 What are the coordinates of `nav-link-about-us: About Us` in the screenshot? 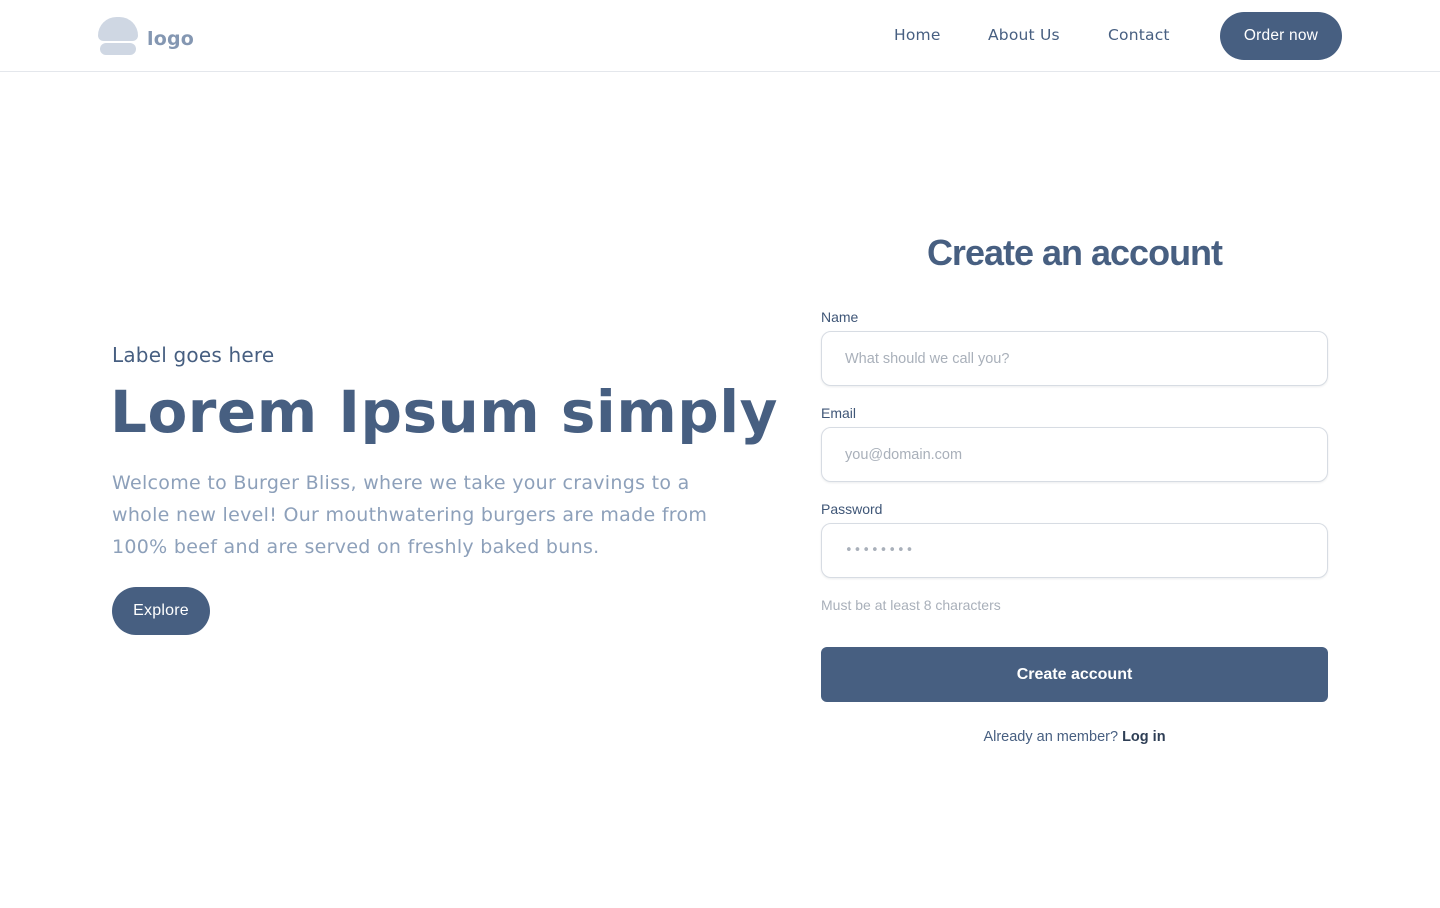 It's located at (1024, 35).